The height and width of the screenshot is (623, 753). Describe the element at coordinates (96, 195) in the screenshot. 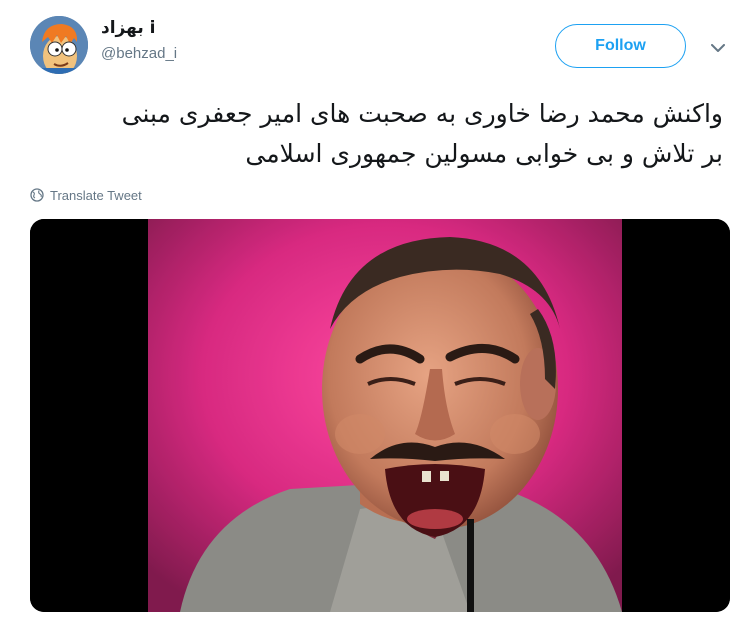

I see `translate-label: Translate Tweet` at that location.